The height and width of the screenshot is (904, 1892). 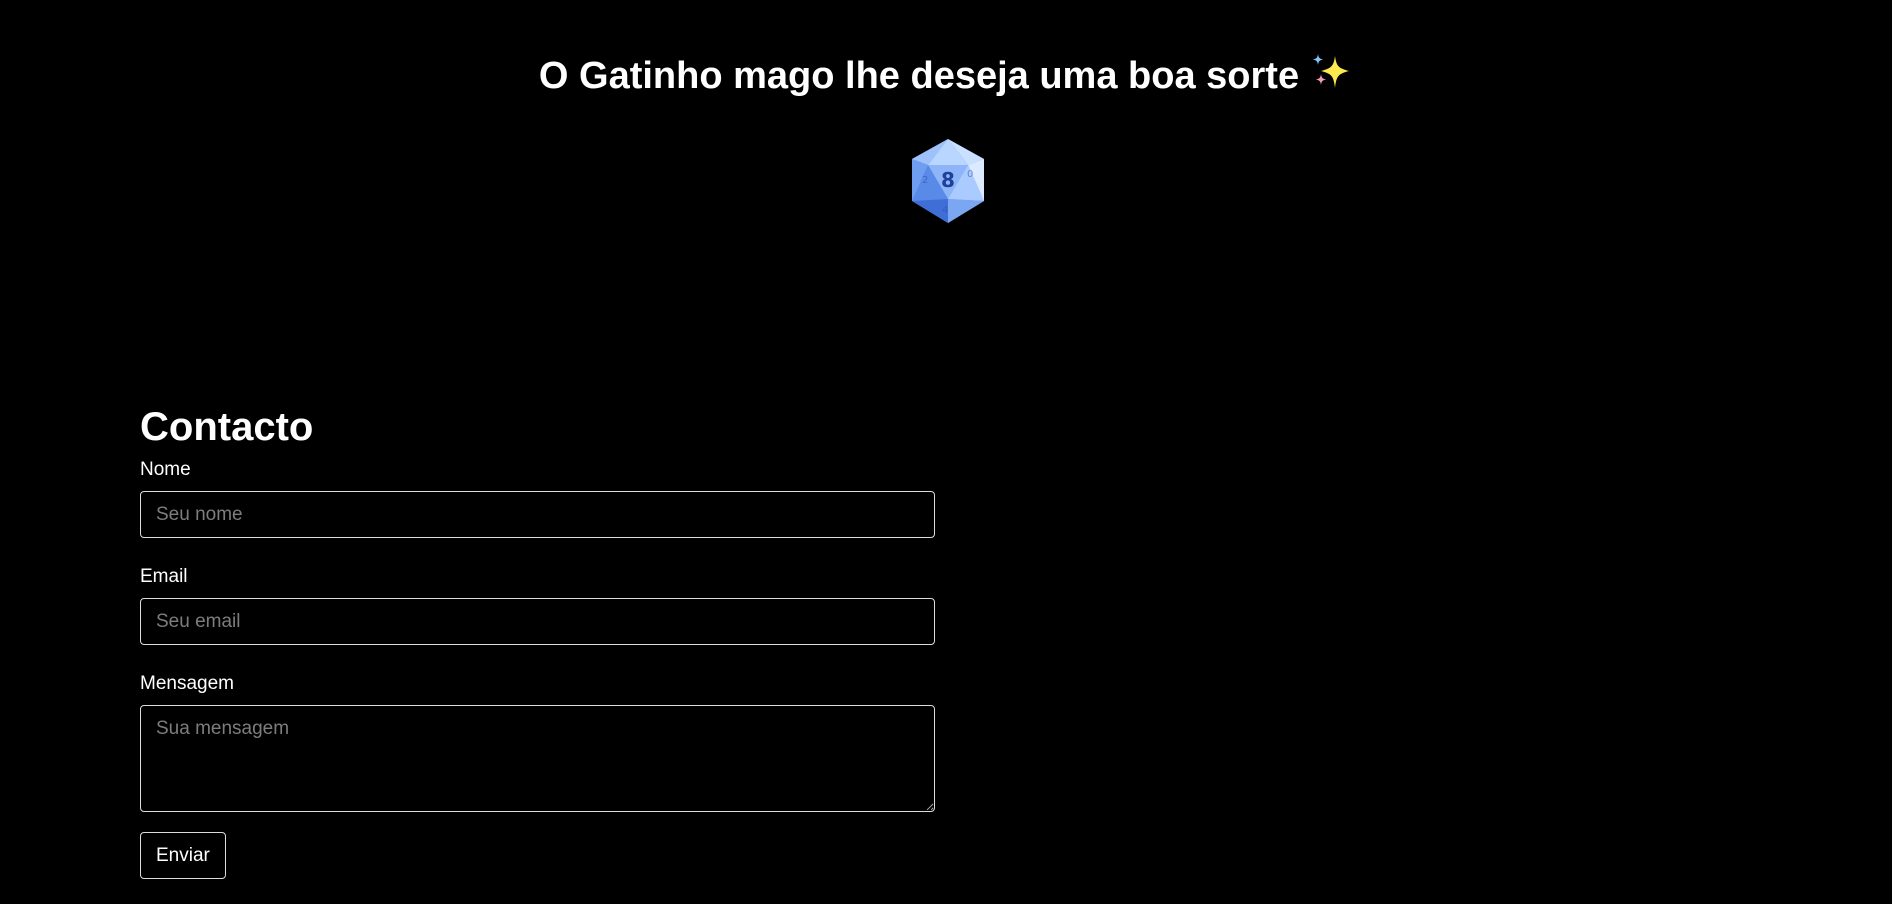 I want to click on email-input, so click(x=537, y=621).